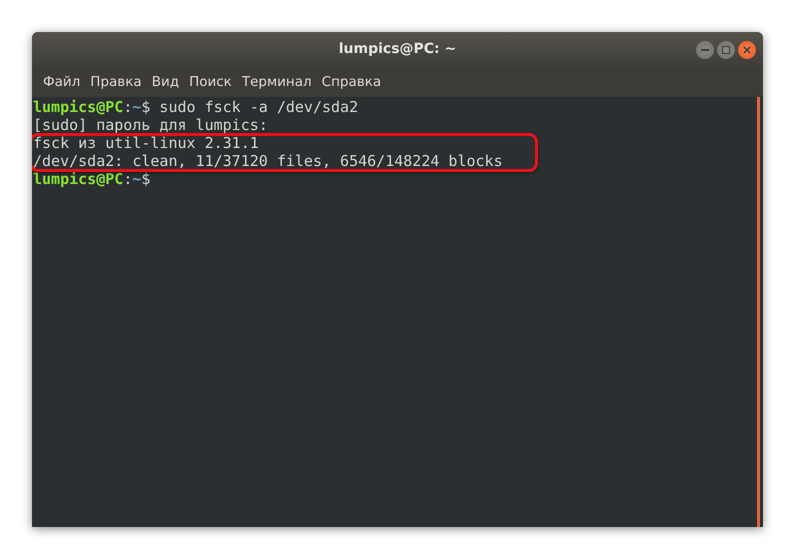 The width and height of the screenshot is (796, 560). What do you see at coordinates (210, 82) in the screenshot?
I see `menu-item: Поиск` at bounding box center [210, 82].